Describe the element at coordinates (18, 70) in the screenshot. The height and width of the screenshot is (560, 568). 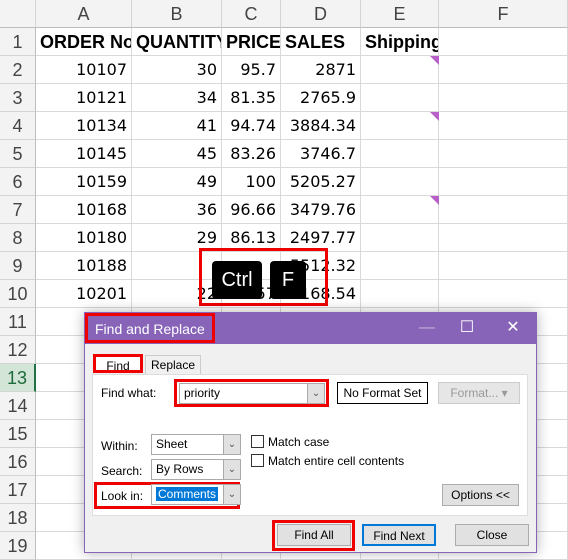
I see `row-header: 2` at that location.